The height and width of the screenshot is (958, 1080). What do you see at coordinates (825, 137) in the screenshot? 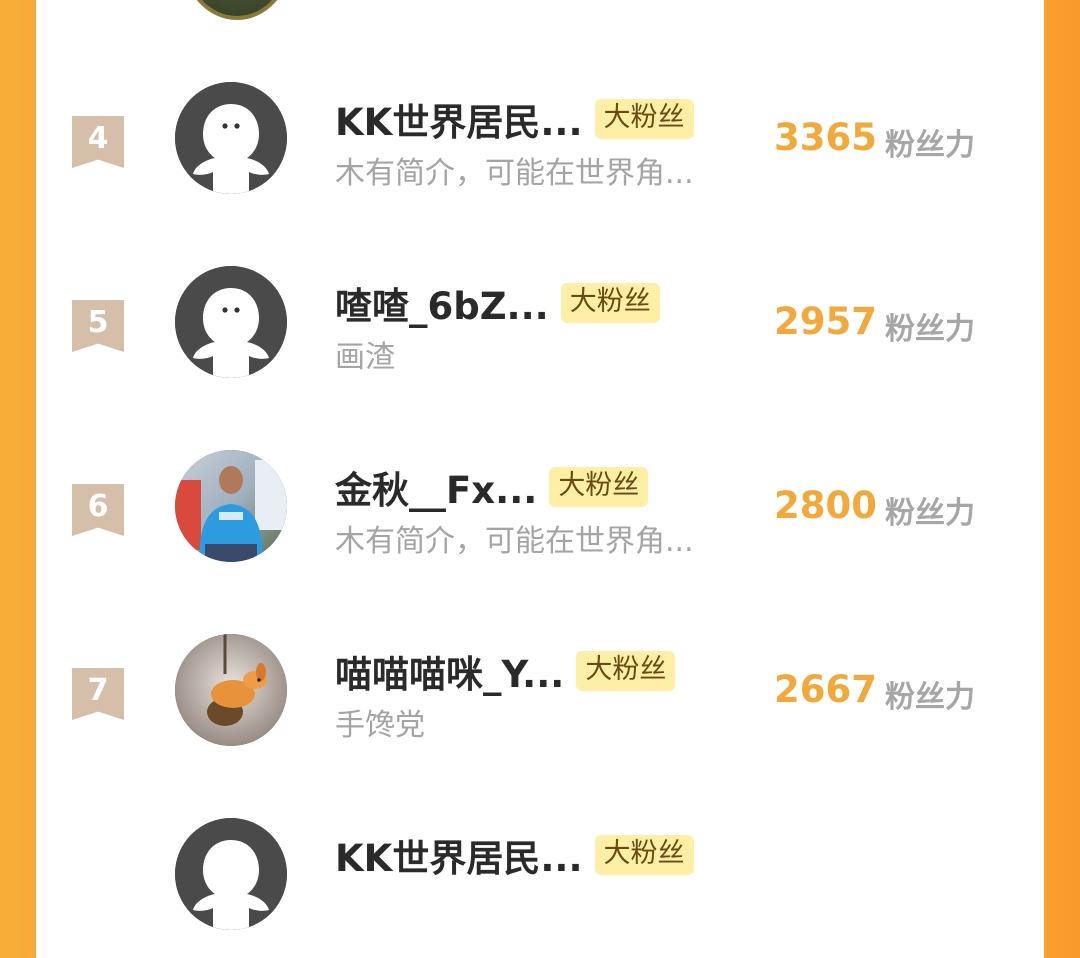
I see `fan-score: 3365` at bounding box center [825, 137].